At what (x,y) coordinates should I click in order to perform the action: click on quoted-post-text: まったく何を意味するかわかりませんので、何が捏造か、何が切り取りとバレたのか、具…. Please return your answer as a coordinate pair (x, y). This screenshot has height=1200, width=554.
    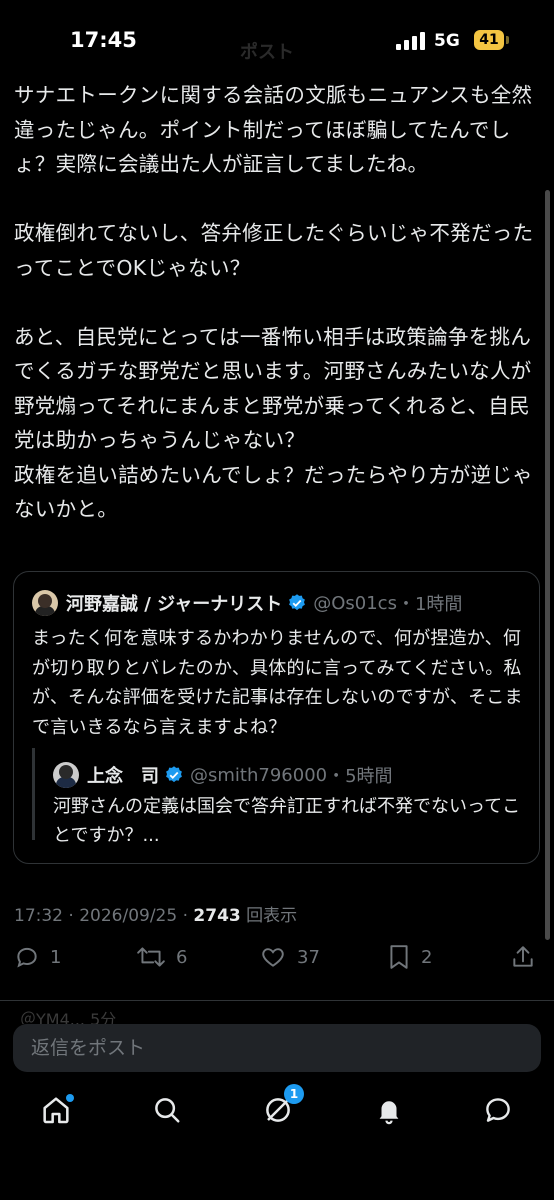
    Looking at the image, I should click on (277, 683).